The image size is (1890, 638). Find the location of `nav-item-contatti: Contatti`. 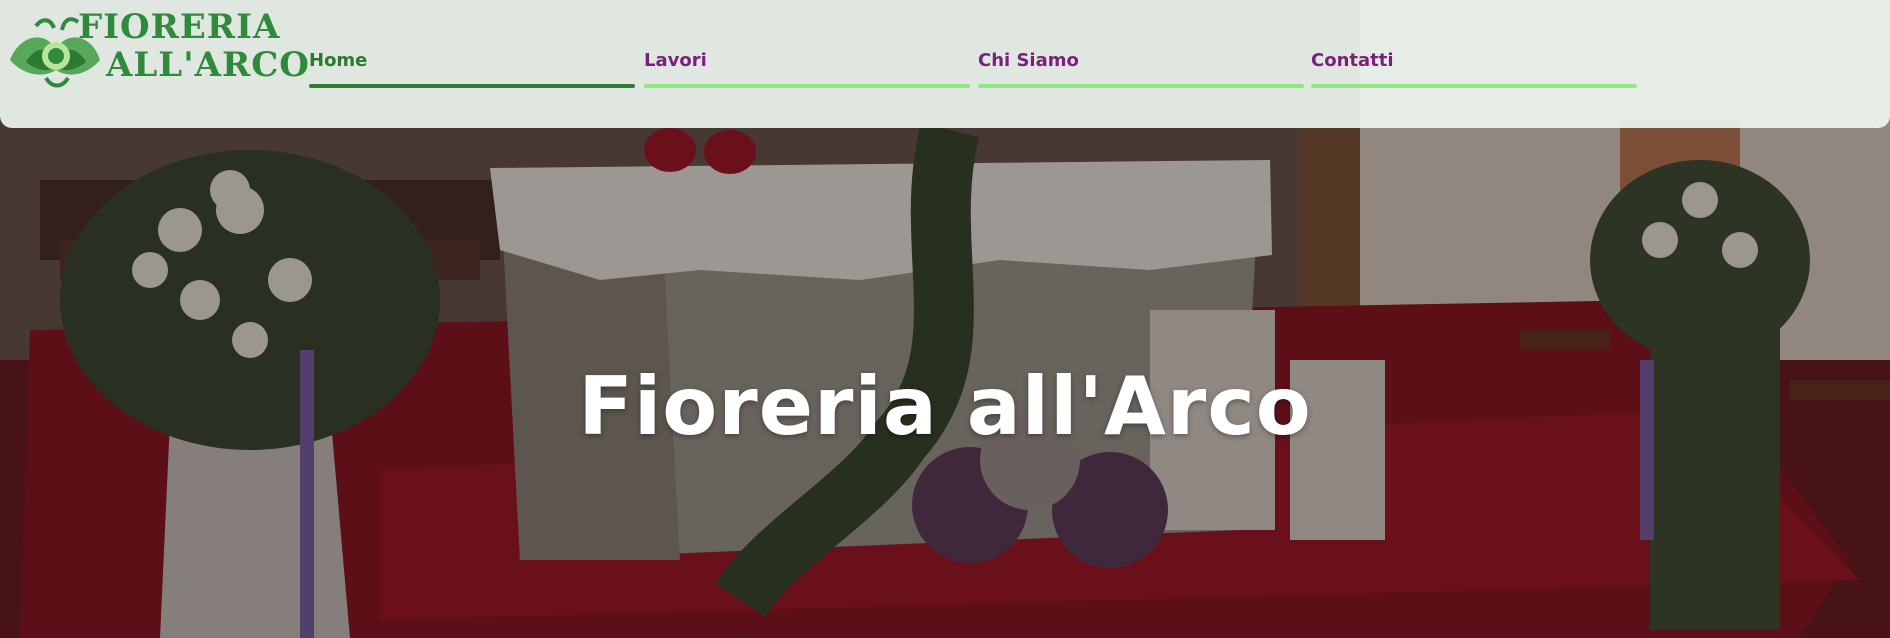

nav-item-contatti: Contatti is located at coordinates (1474, 70).